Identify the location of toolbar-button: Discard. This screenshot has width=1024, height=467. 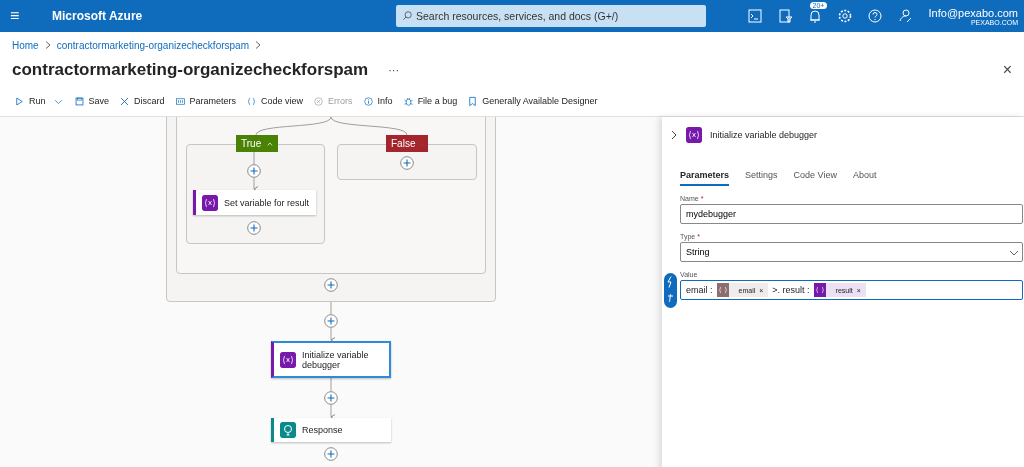
(142, 101).